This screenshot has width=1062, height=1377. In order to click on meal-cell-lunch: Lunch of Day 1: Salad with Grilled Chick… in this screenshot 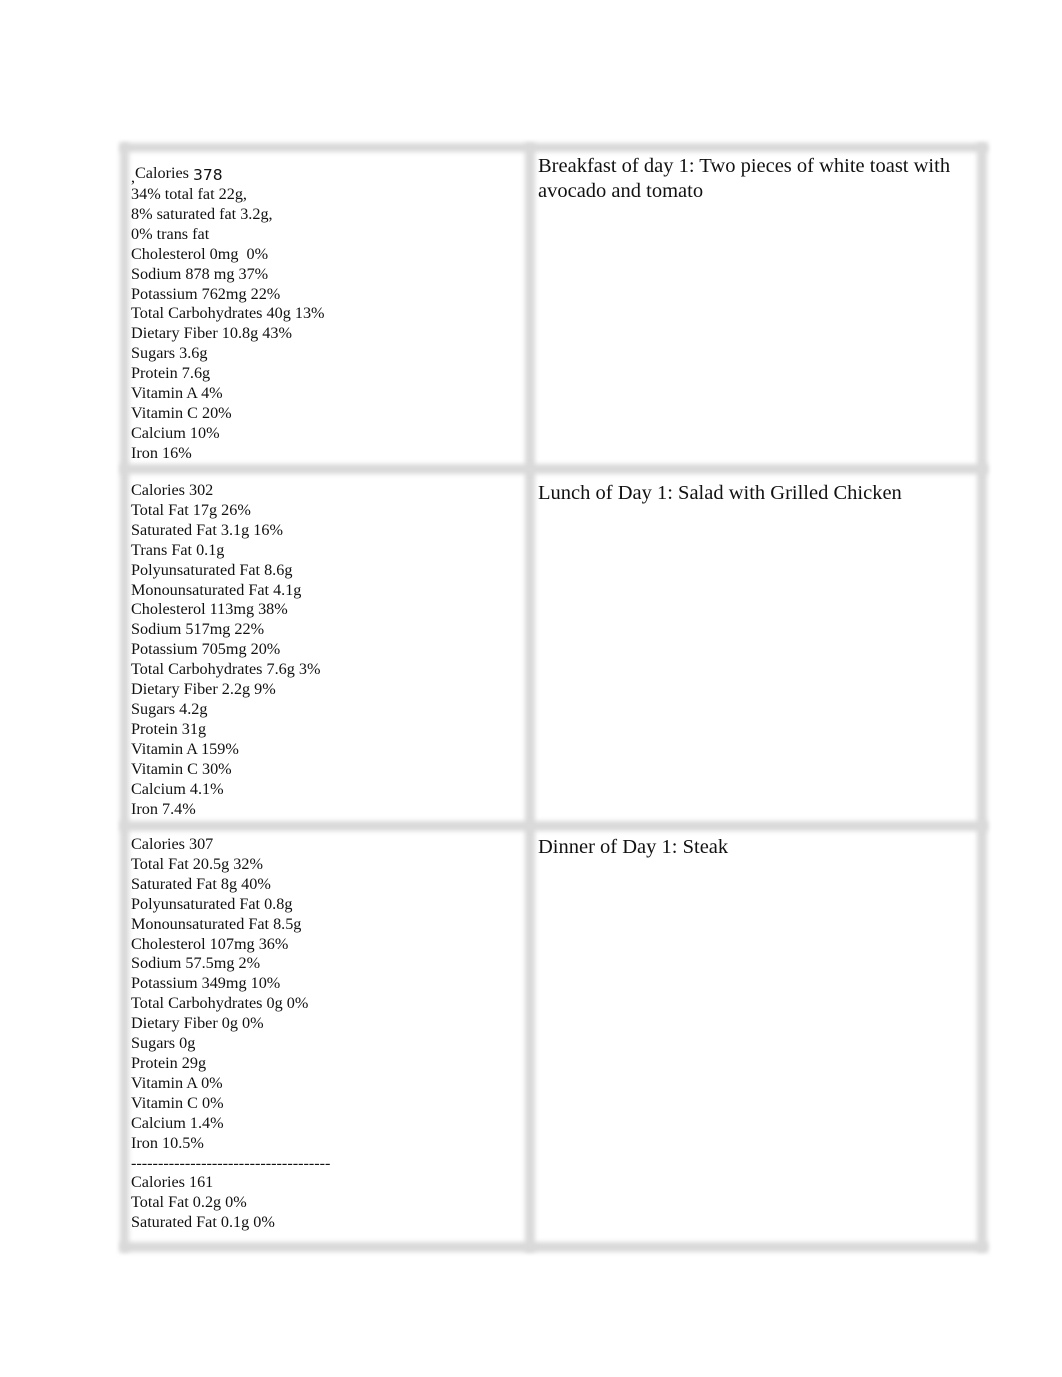, I will do `click(753, 493)`.